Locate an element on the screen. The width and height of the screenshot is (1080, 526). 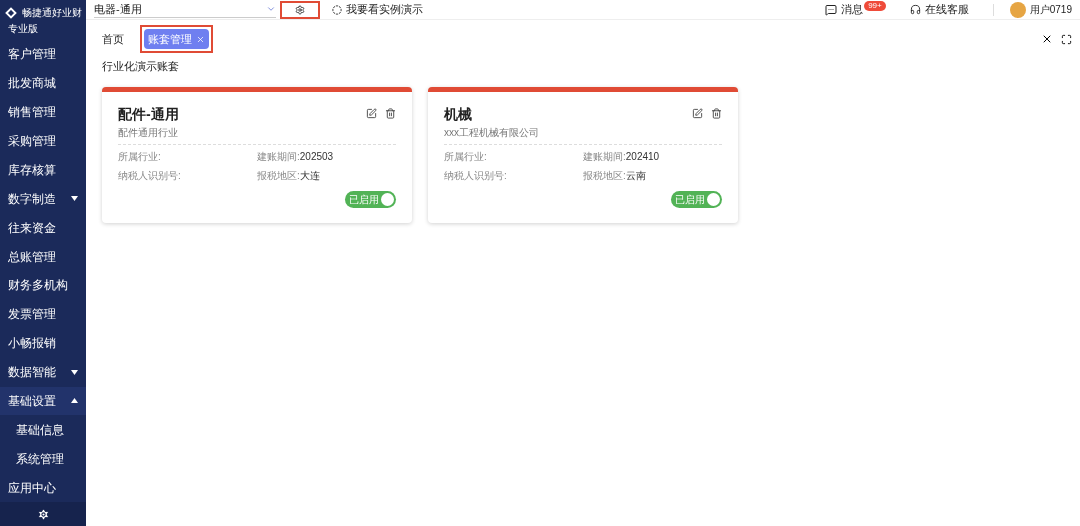
close-icon is located at coordinates (1047, 39).